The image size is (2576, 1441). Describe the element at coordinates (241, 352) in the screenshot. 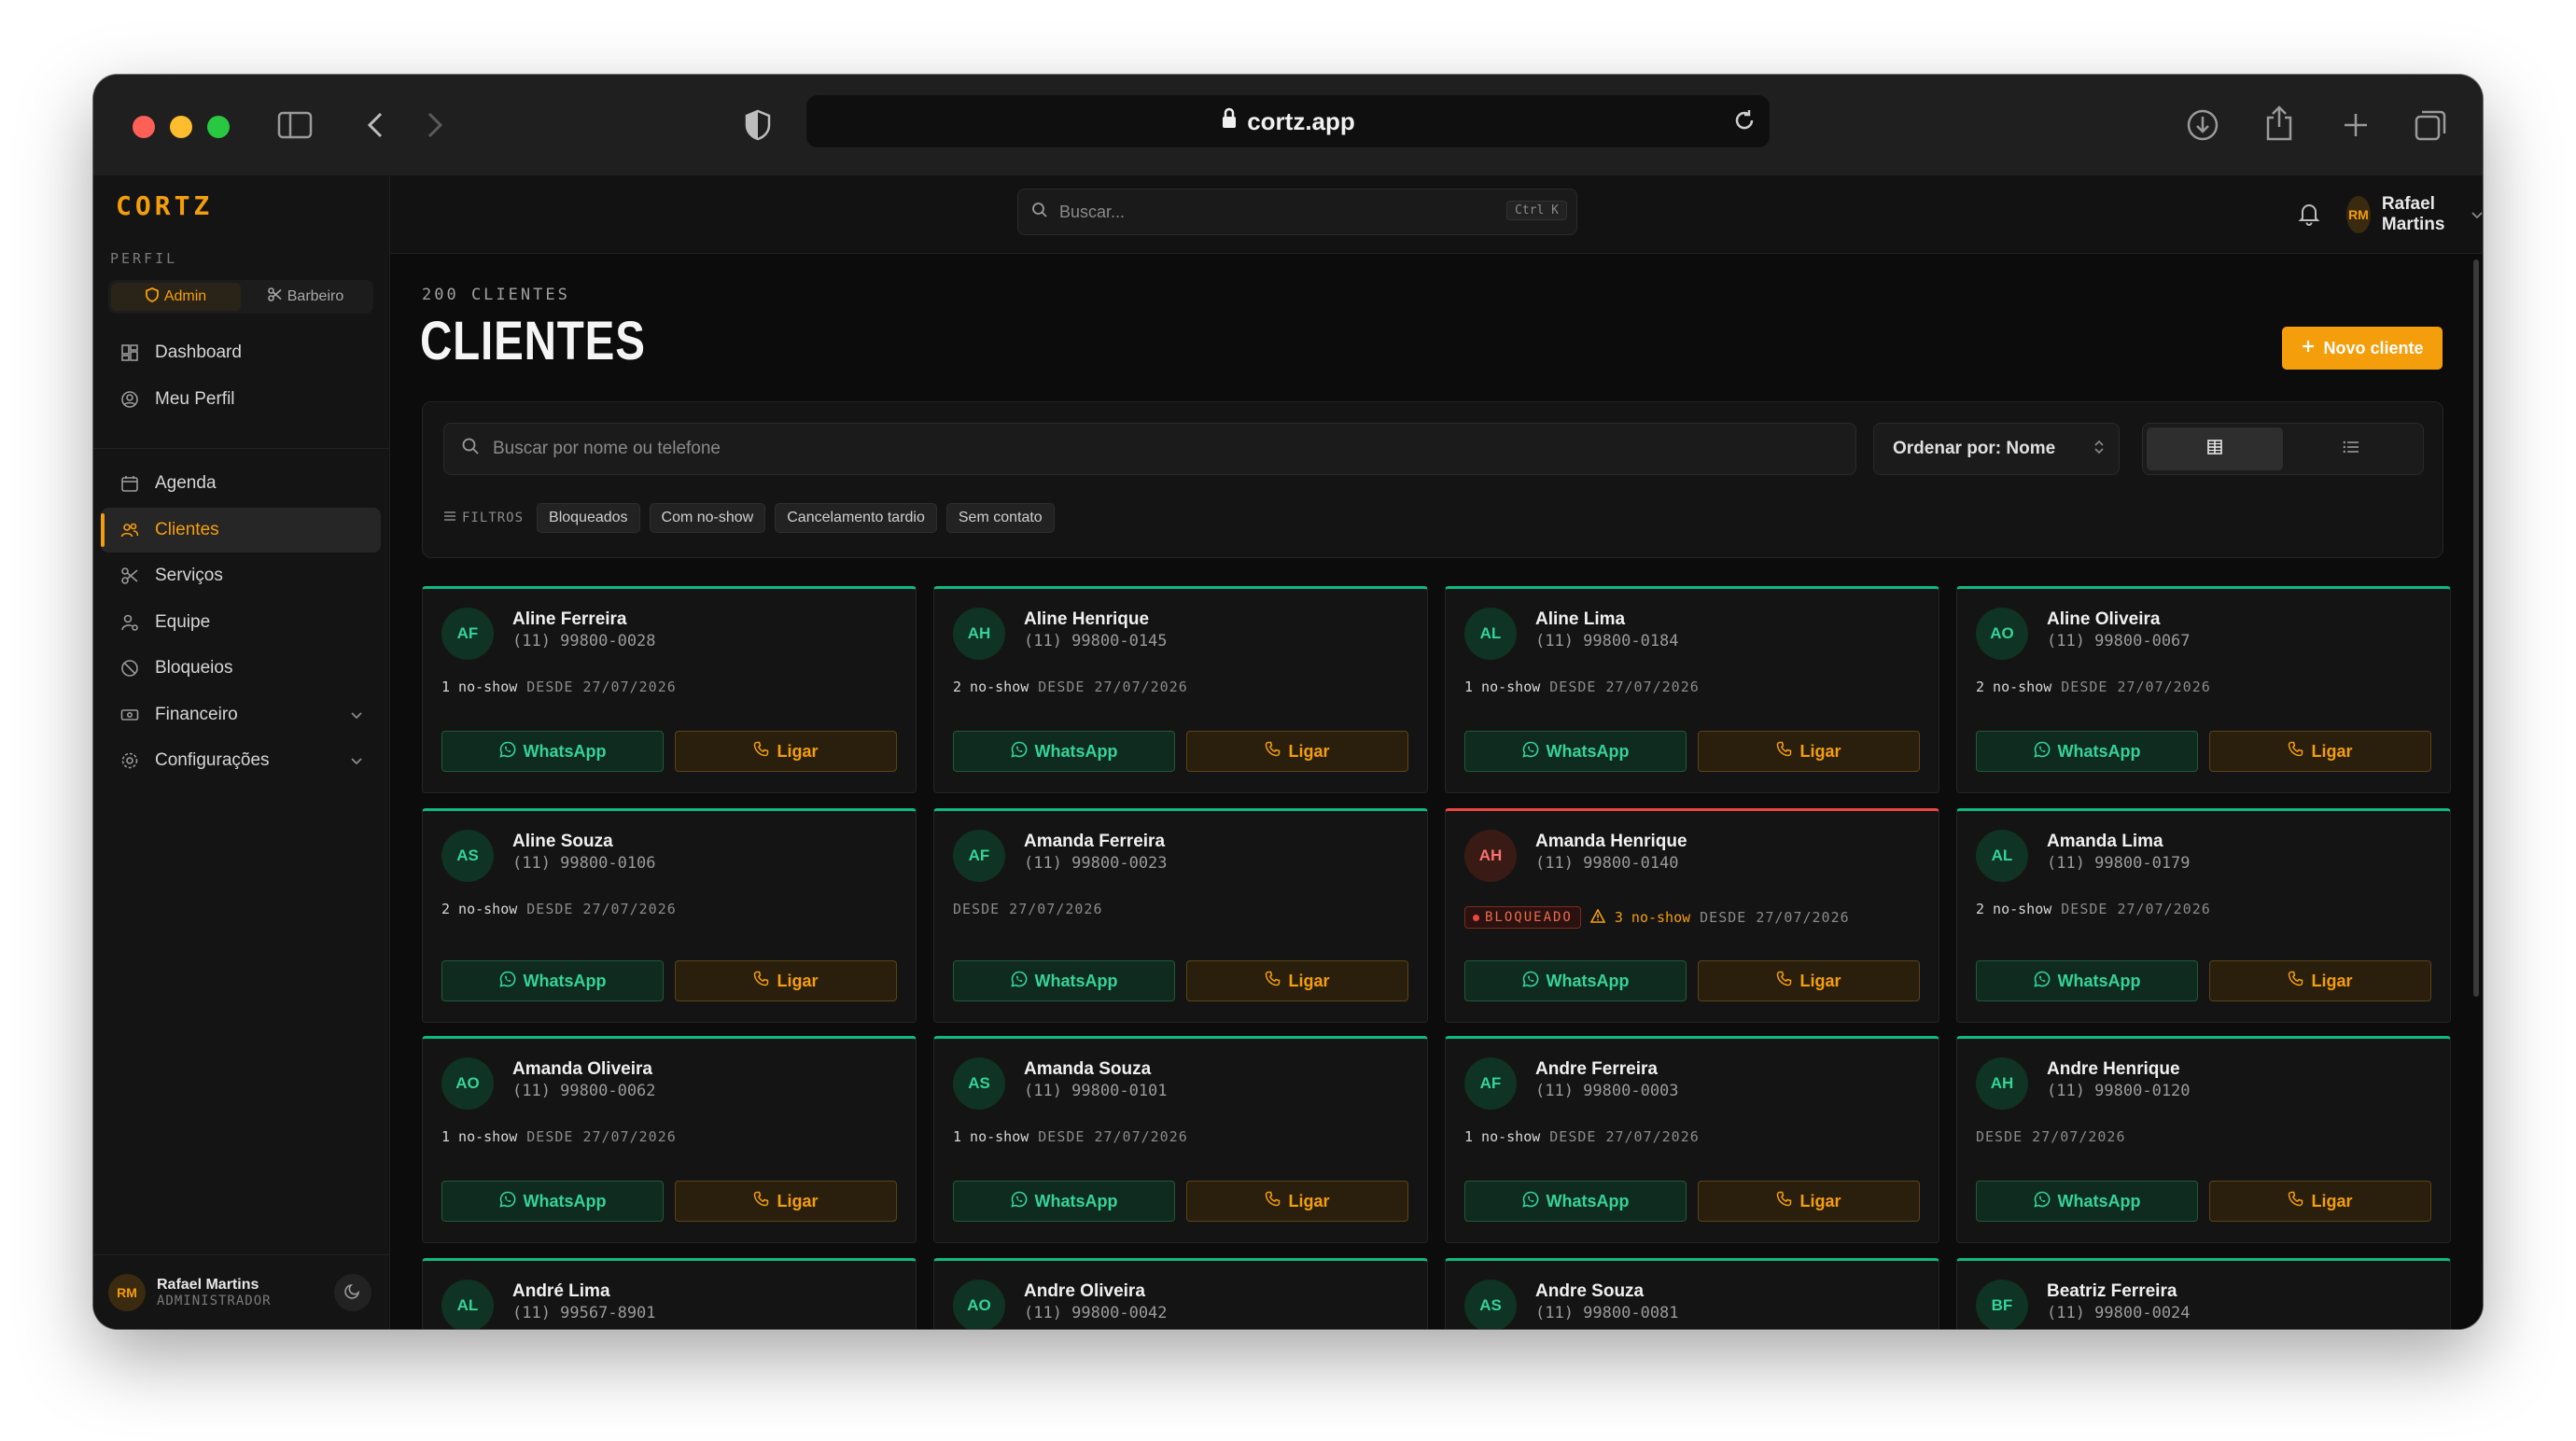

I see `sidebar-item-dashboard: Dashboard` at that location.